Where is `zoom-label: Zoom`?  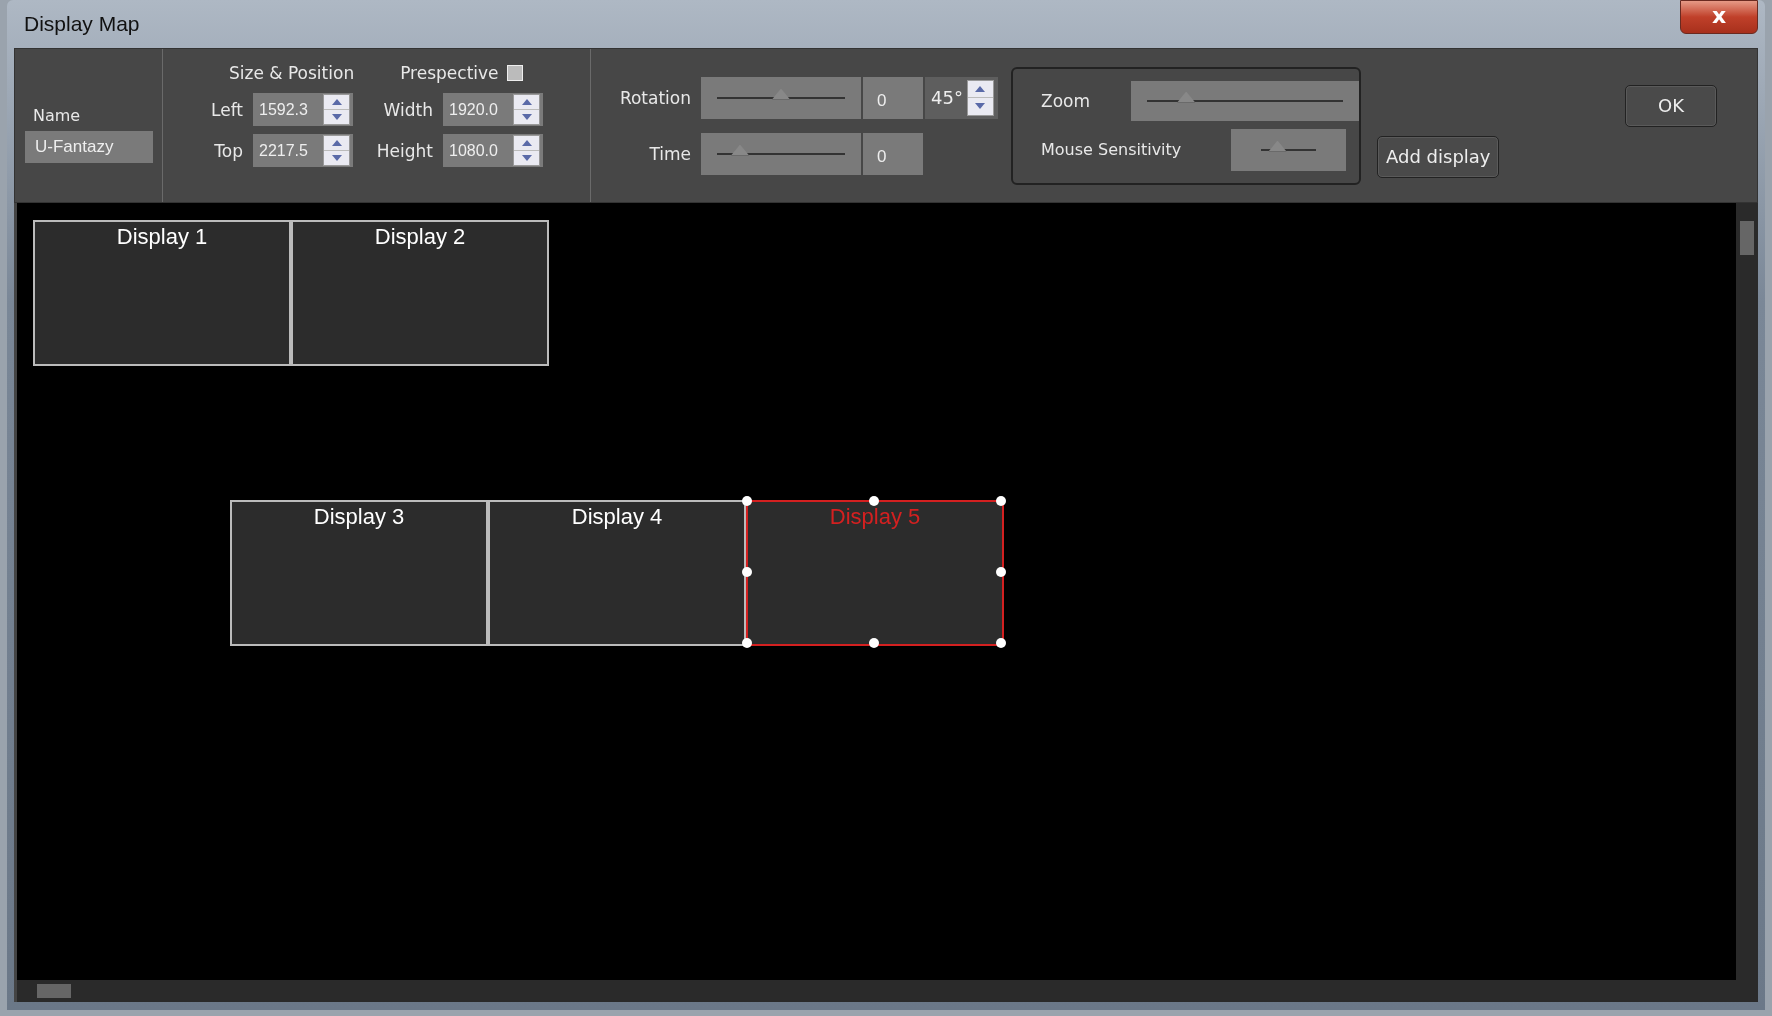 zoom-label: Zoom is located at coordinates (1066, 100).